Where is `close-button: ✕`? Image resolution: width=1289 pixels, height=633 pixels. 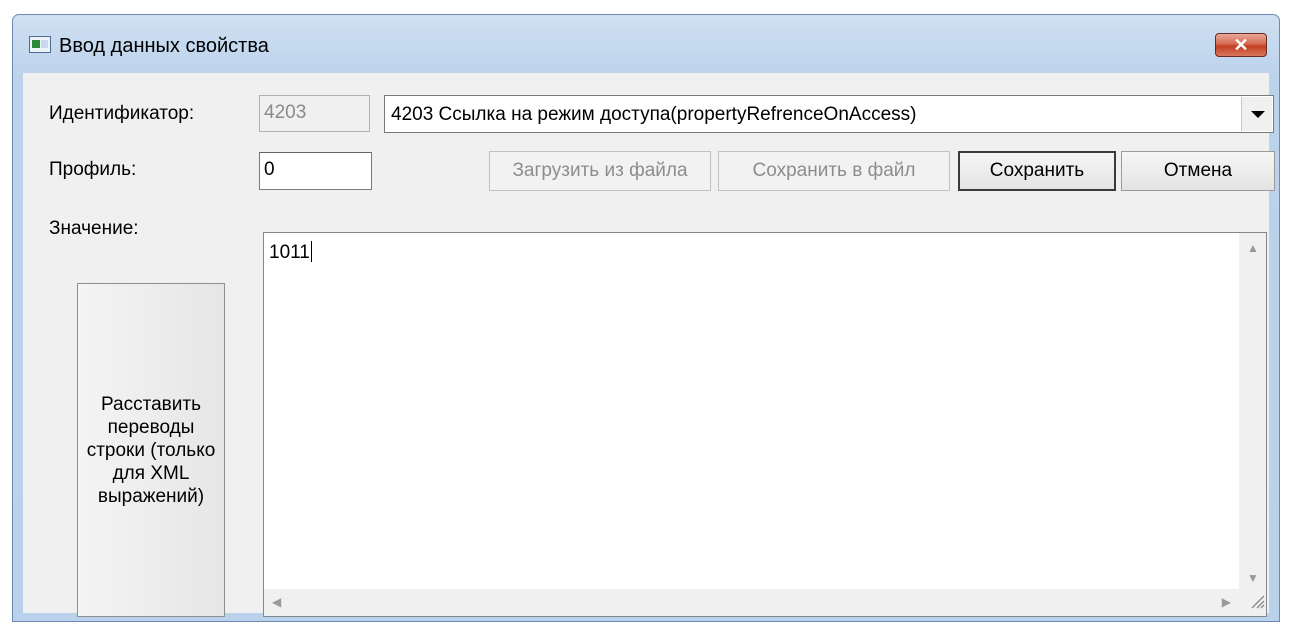 close-button: ✕ is located at coordinates (1241, 45).